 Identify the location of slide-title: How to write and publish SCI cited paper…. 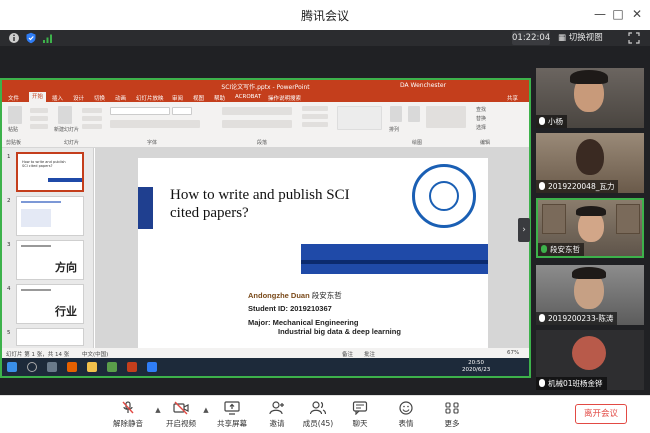
(280, 204).